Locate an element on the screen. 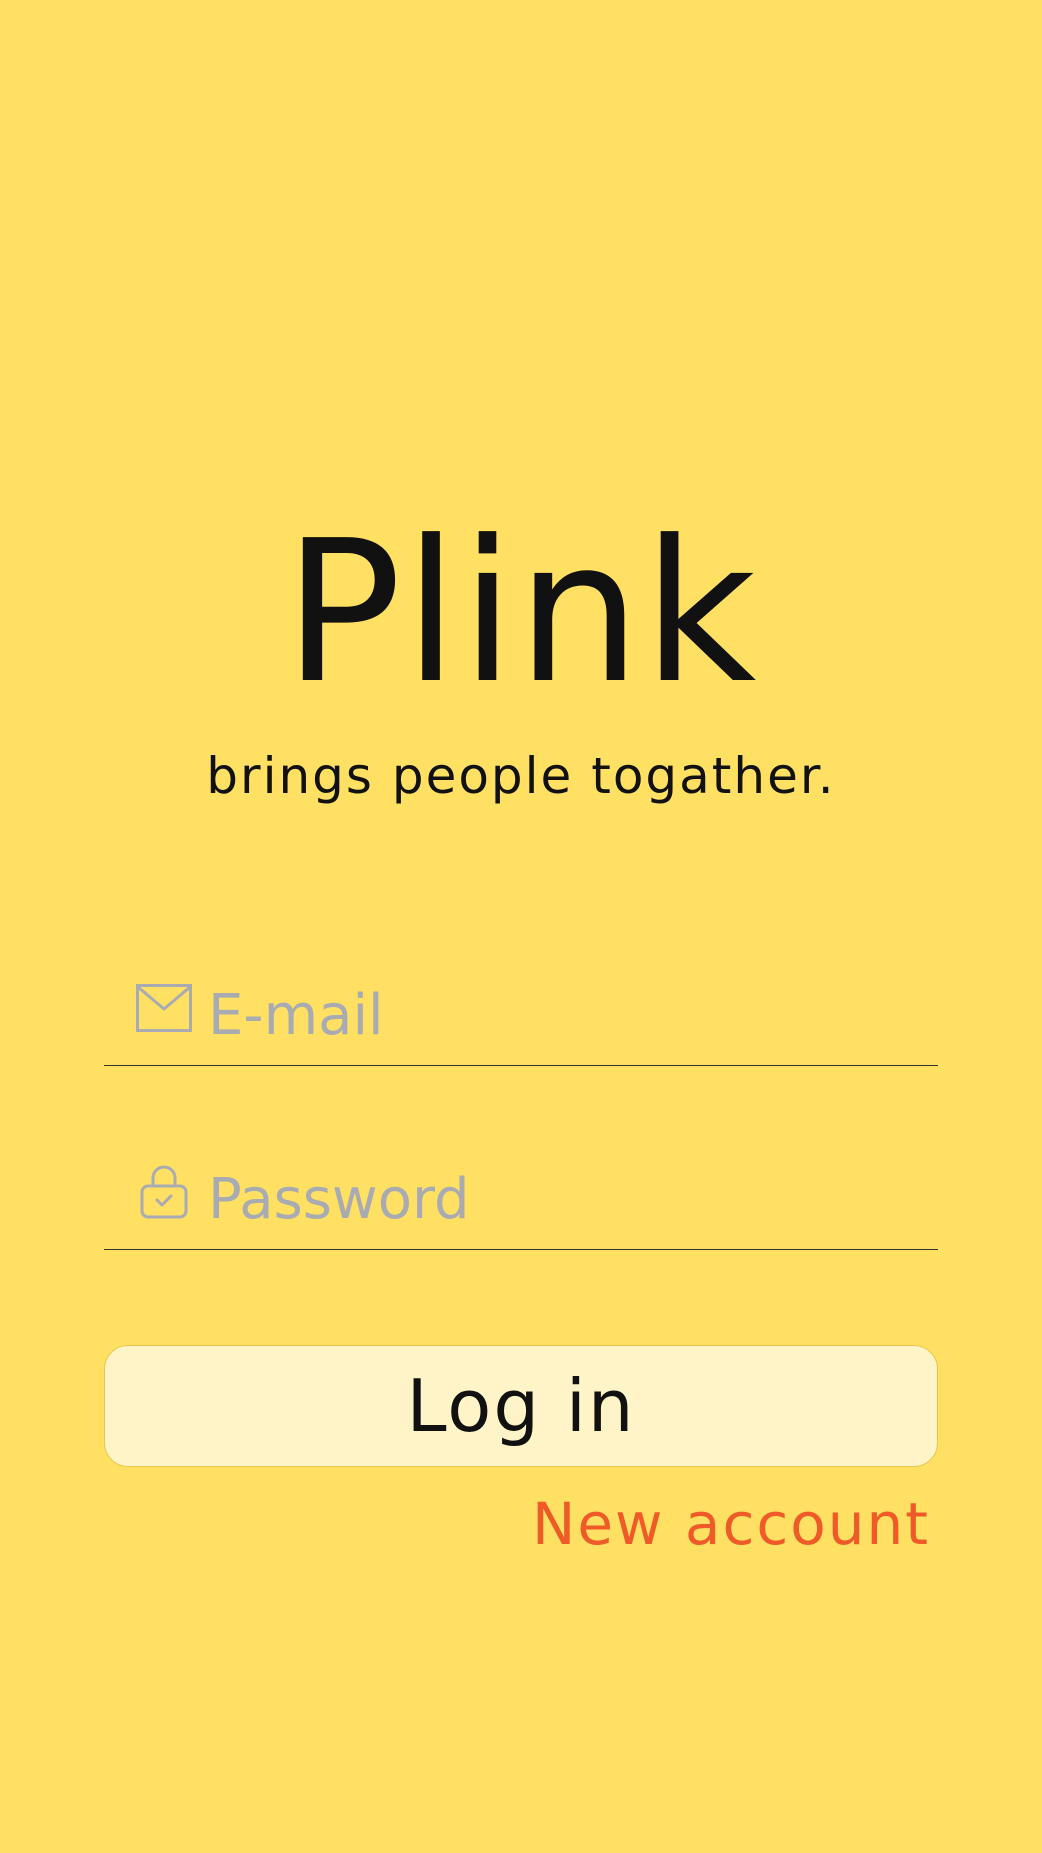  password-field is located at coordinates (521, 1195).